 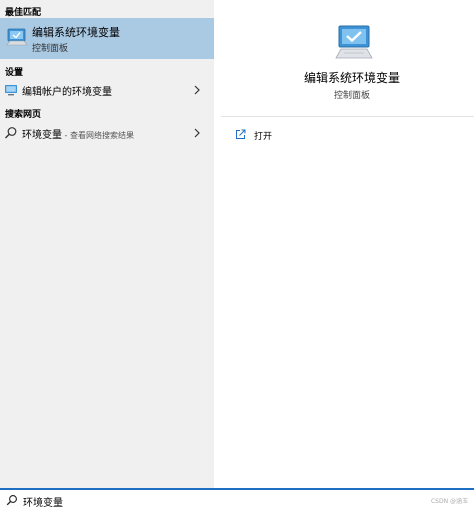 I want to click on open-label: 打开, so click(x=263, y=137).